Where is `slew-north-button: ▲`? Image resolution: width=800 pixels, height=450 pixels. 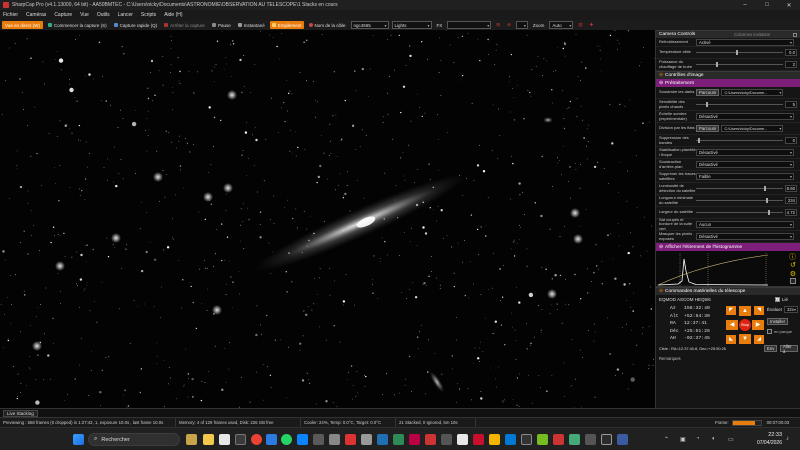
slew-north-button: ▲ is located at coordinates (745, 311).